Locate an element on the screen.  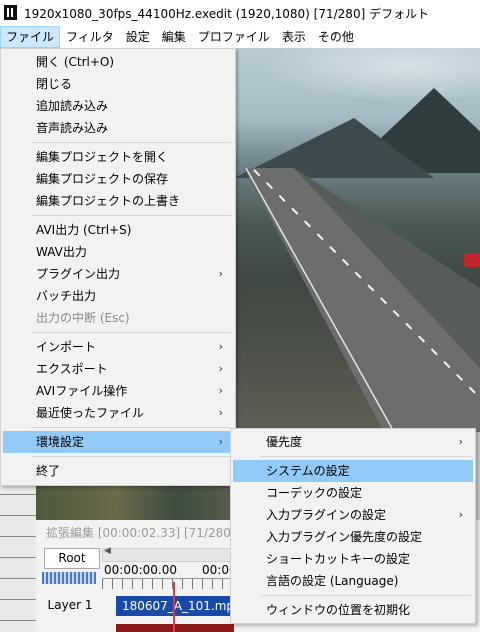
menu-item-open: 開く (Ctrl+O) is located at coordinates (118, 62).